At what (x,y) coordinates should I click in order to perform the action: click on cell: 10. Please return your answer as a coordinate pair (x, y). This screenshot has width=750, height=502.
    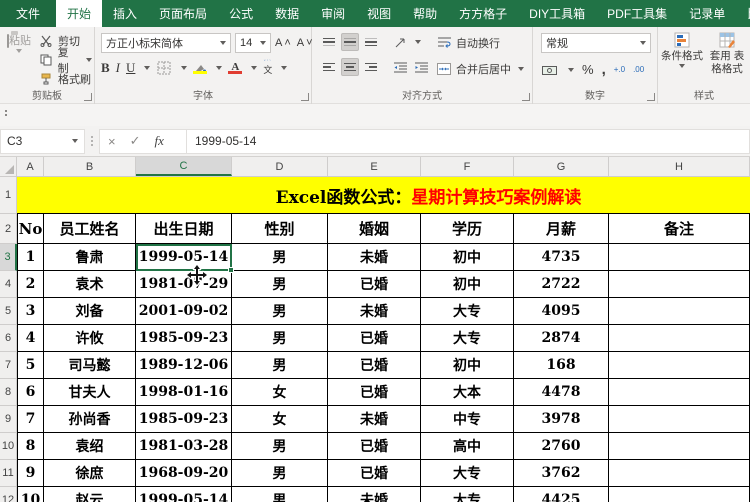
    Looking at the image, I should click on (30, 494).